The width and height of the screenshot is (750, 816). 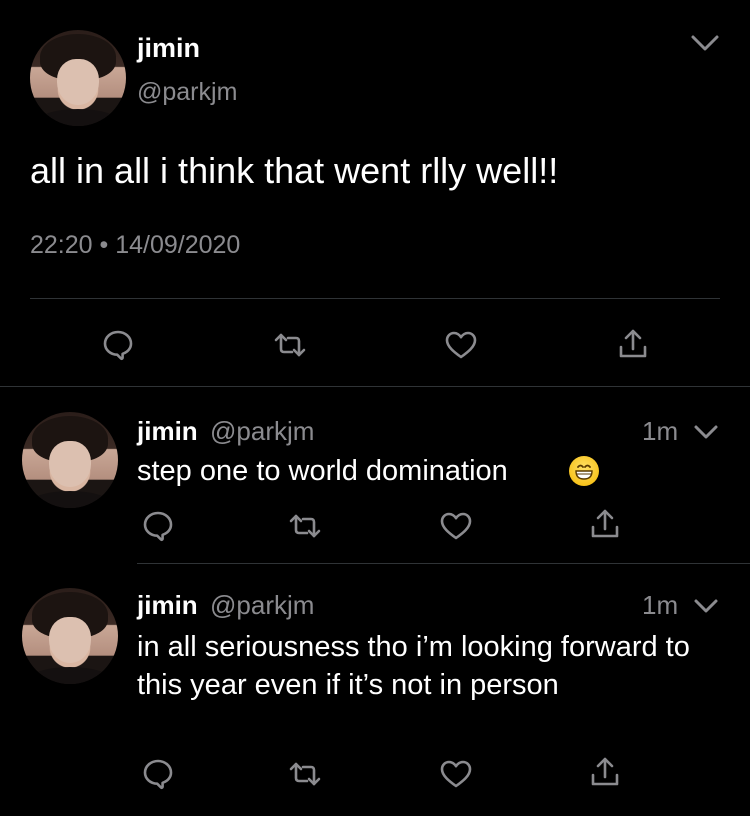 I want to click on tweet-timestamp: 22:20 • 14/09/2020, so click(x=135, y=245).